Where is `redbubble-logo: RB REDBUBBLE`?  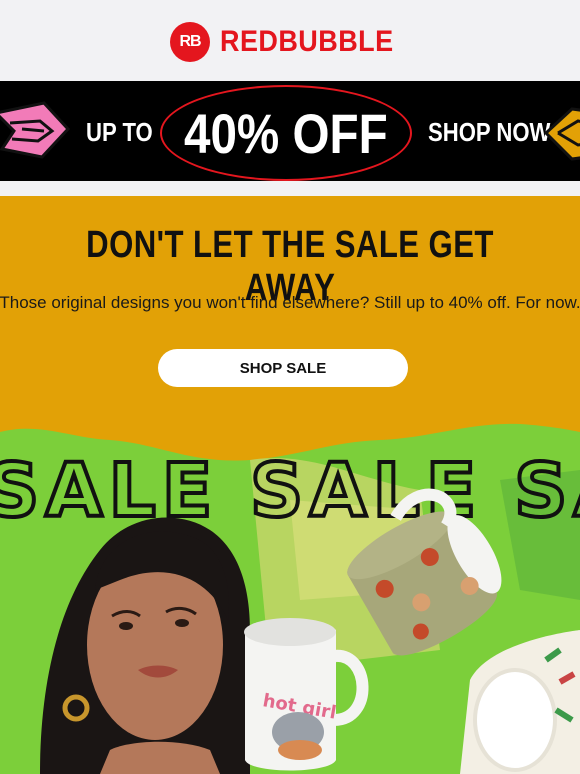
redbubble-logo: RB REDBUBBLE is located at coordinates (291, 42).